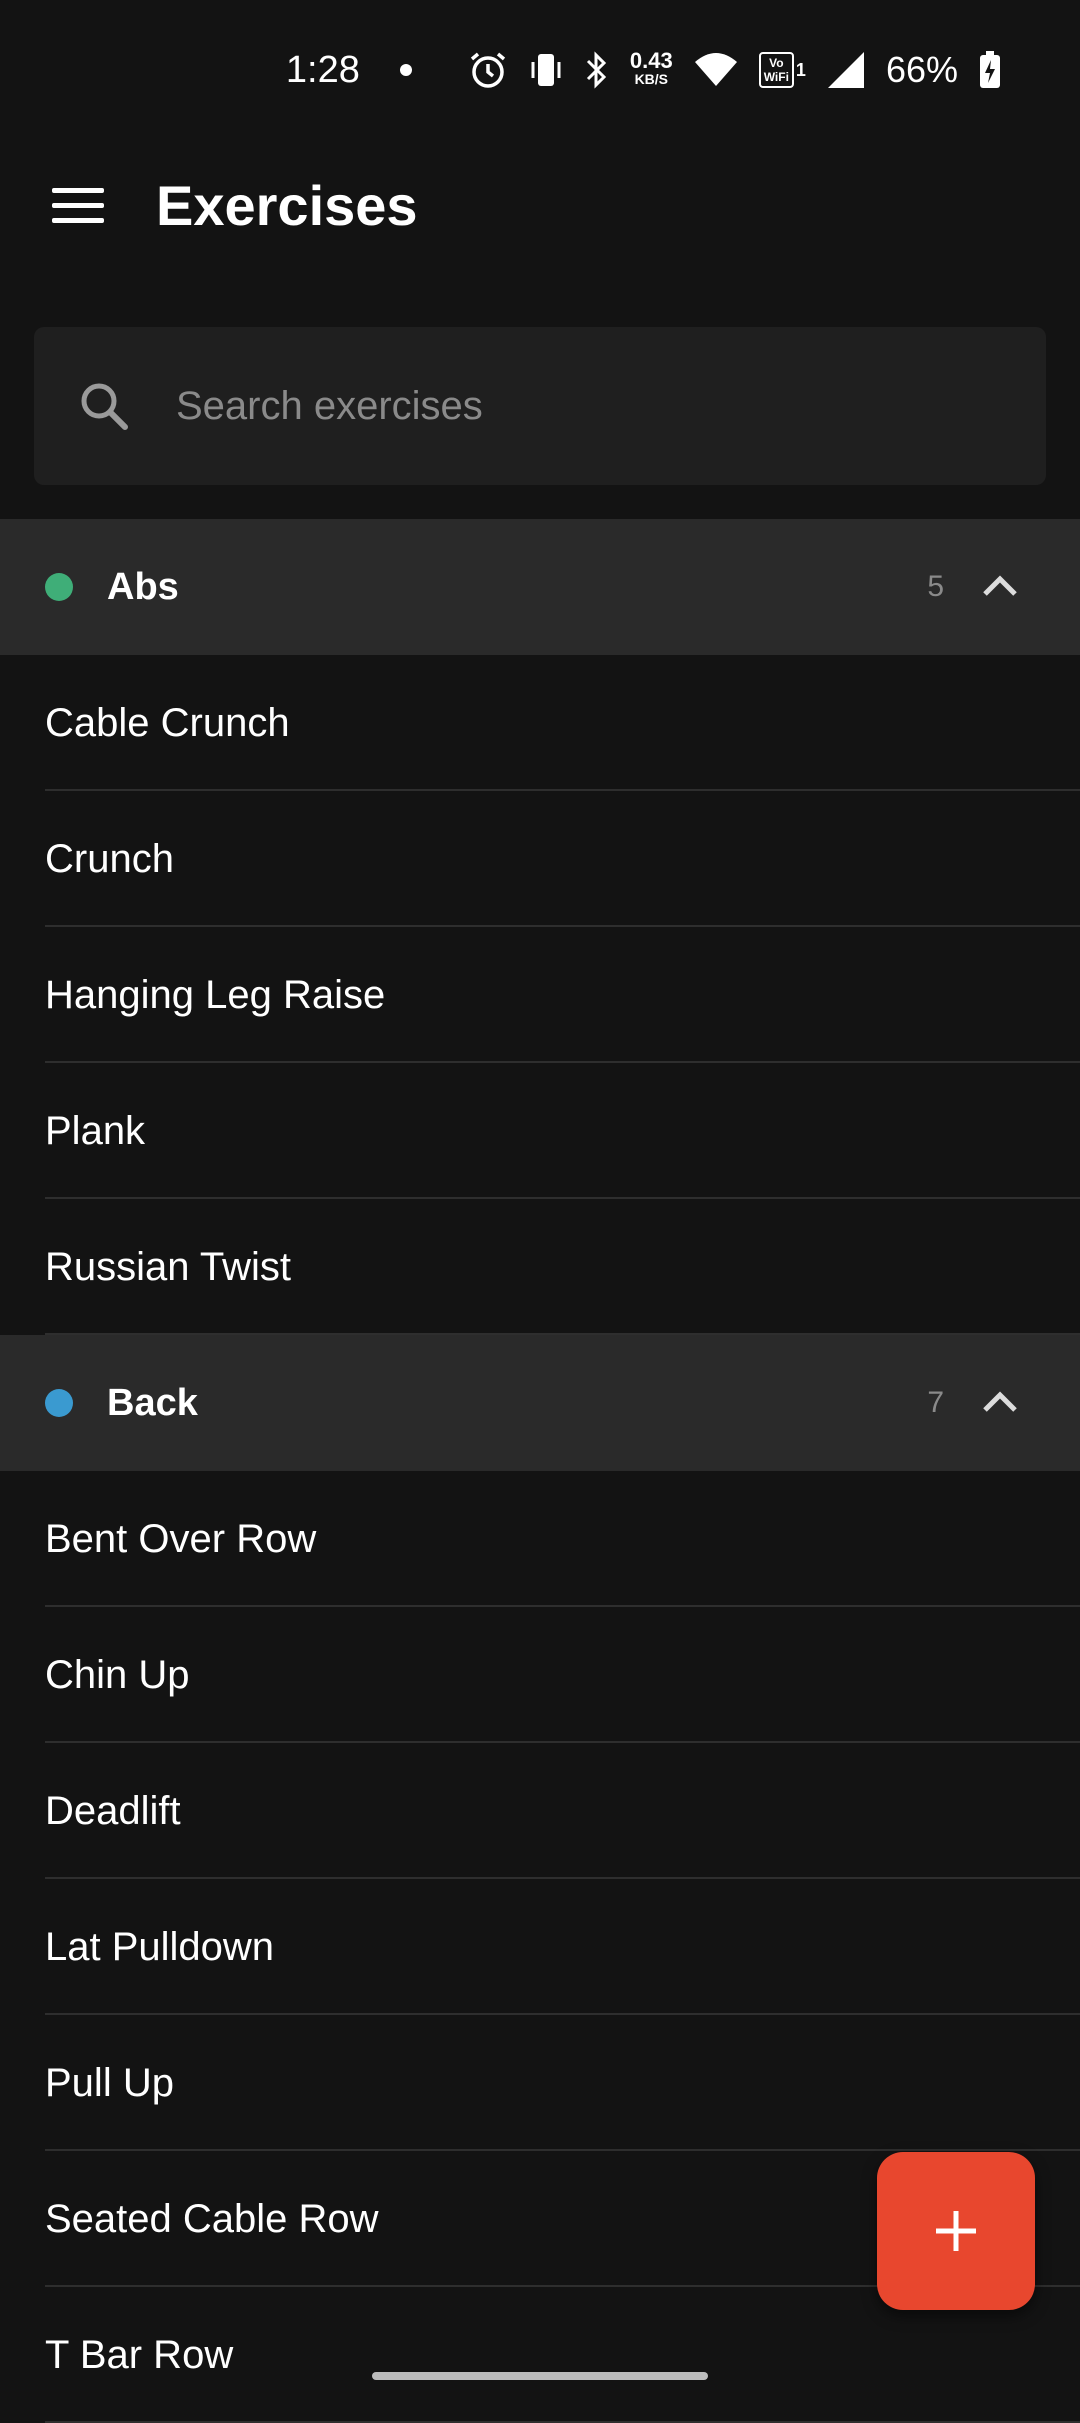 Image resolution: width=1080 pixels, height=2423 pixels. What do you see at coordinates (935, 1402) in the screenshot?
I see `section-count: 7` at bounding box center [935, 1402].